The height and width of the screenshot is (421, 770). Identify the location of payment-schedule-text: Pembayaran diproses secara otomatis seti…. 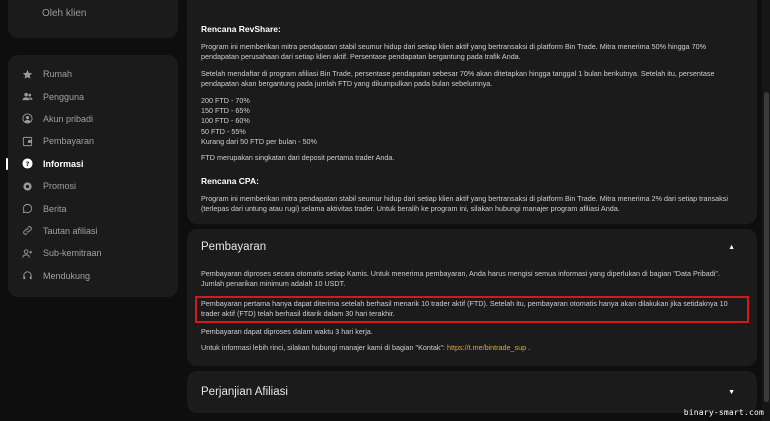
(460, 279).